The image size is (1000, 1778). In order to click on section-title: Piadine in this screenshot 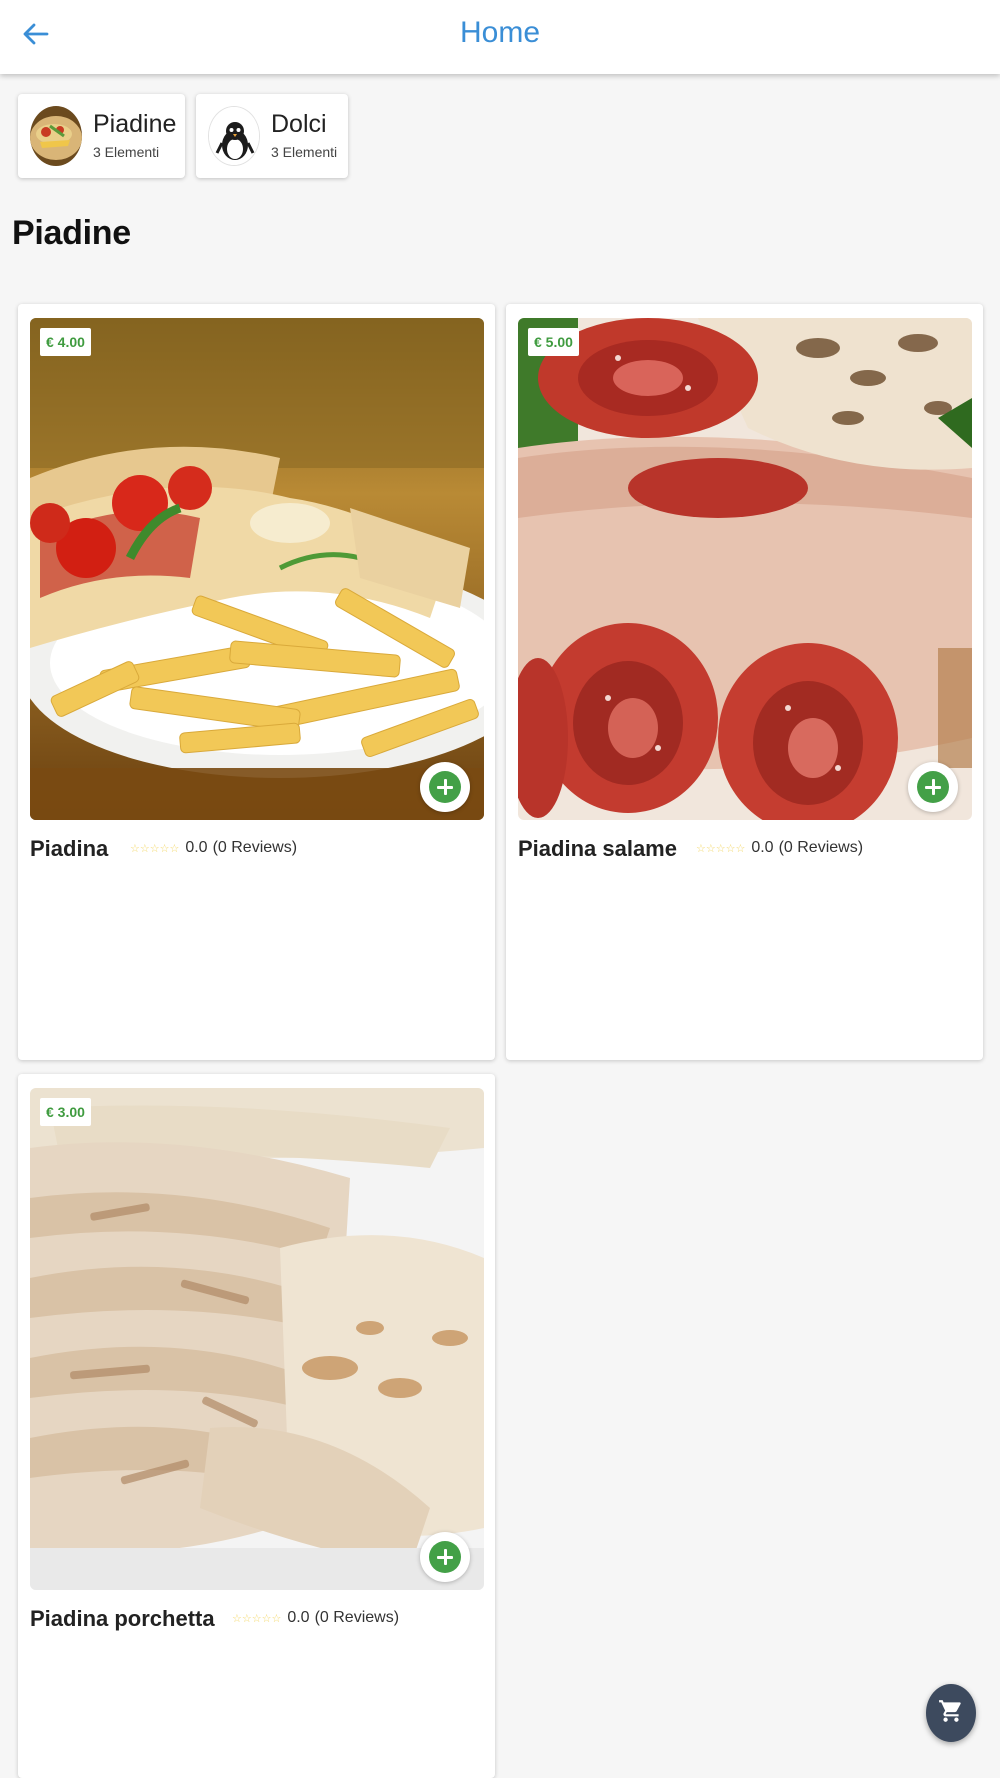, I will do `click(71, 233)`.